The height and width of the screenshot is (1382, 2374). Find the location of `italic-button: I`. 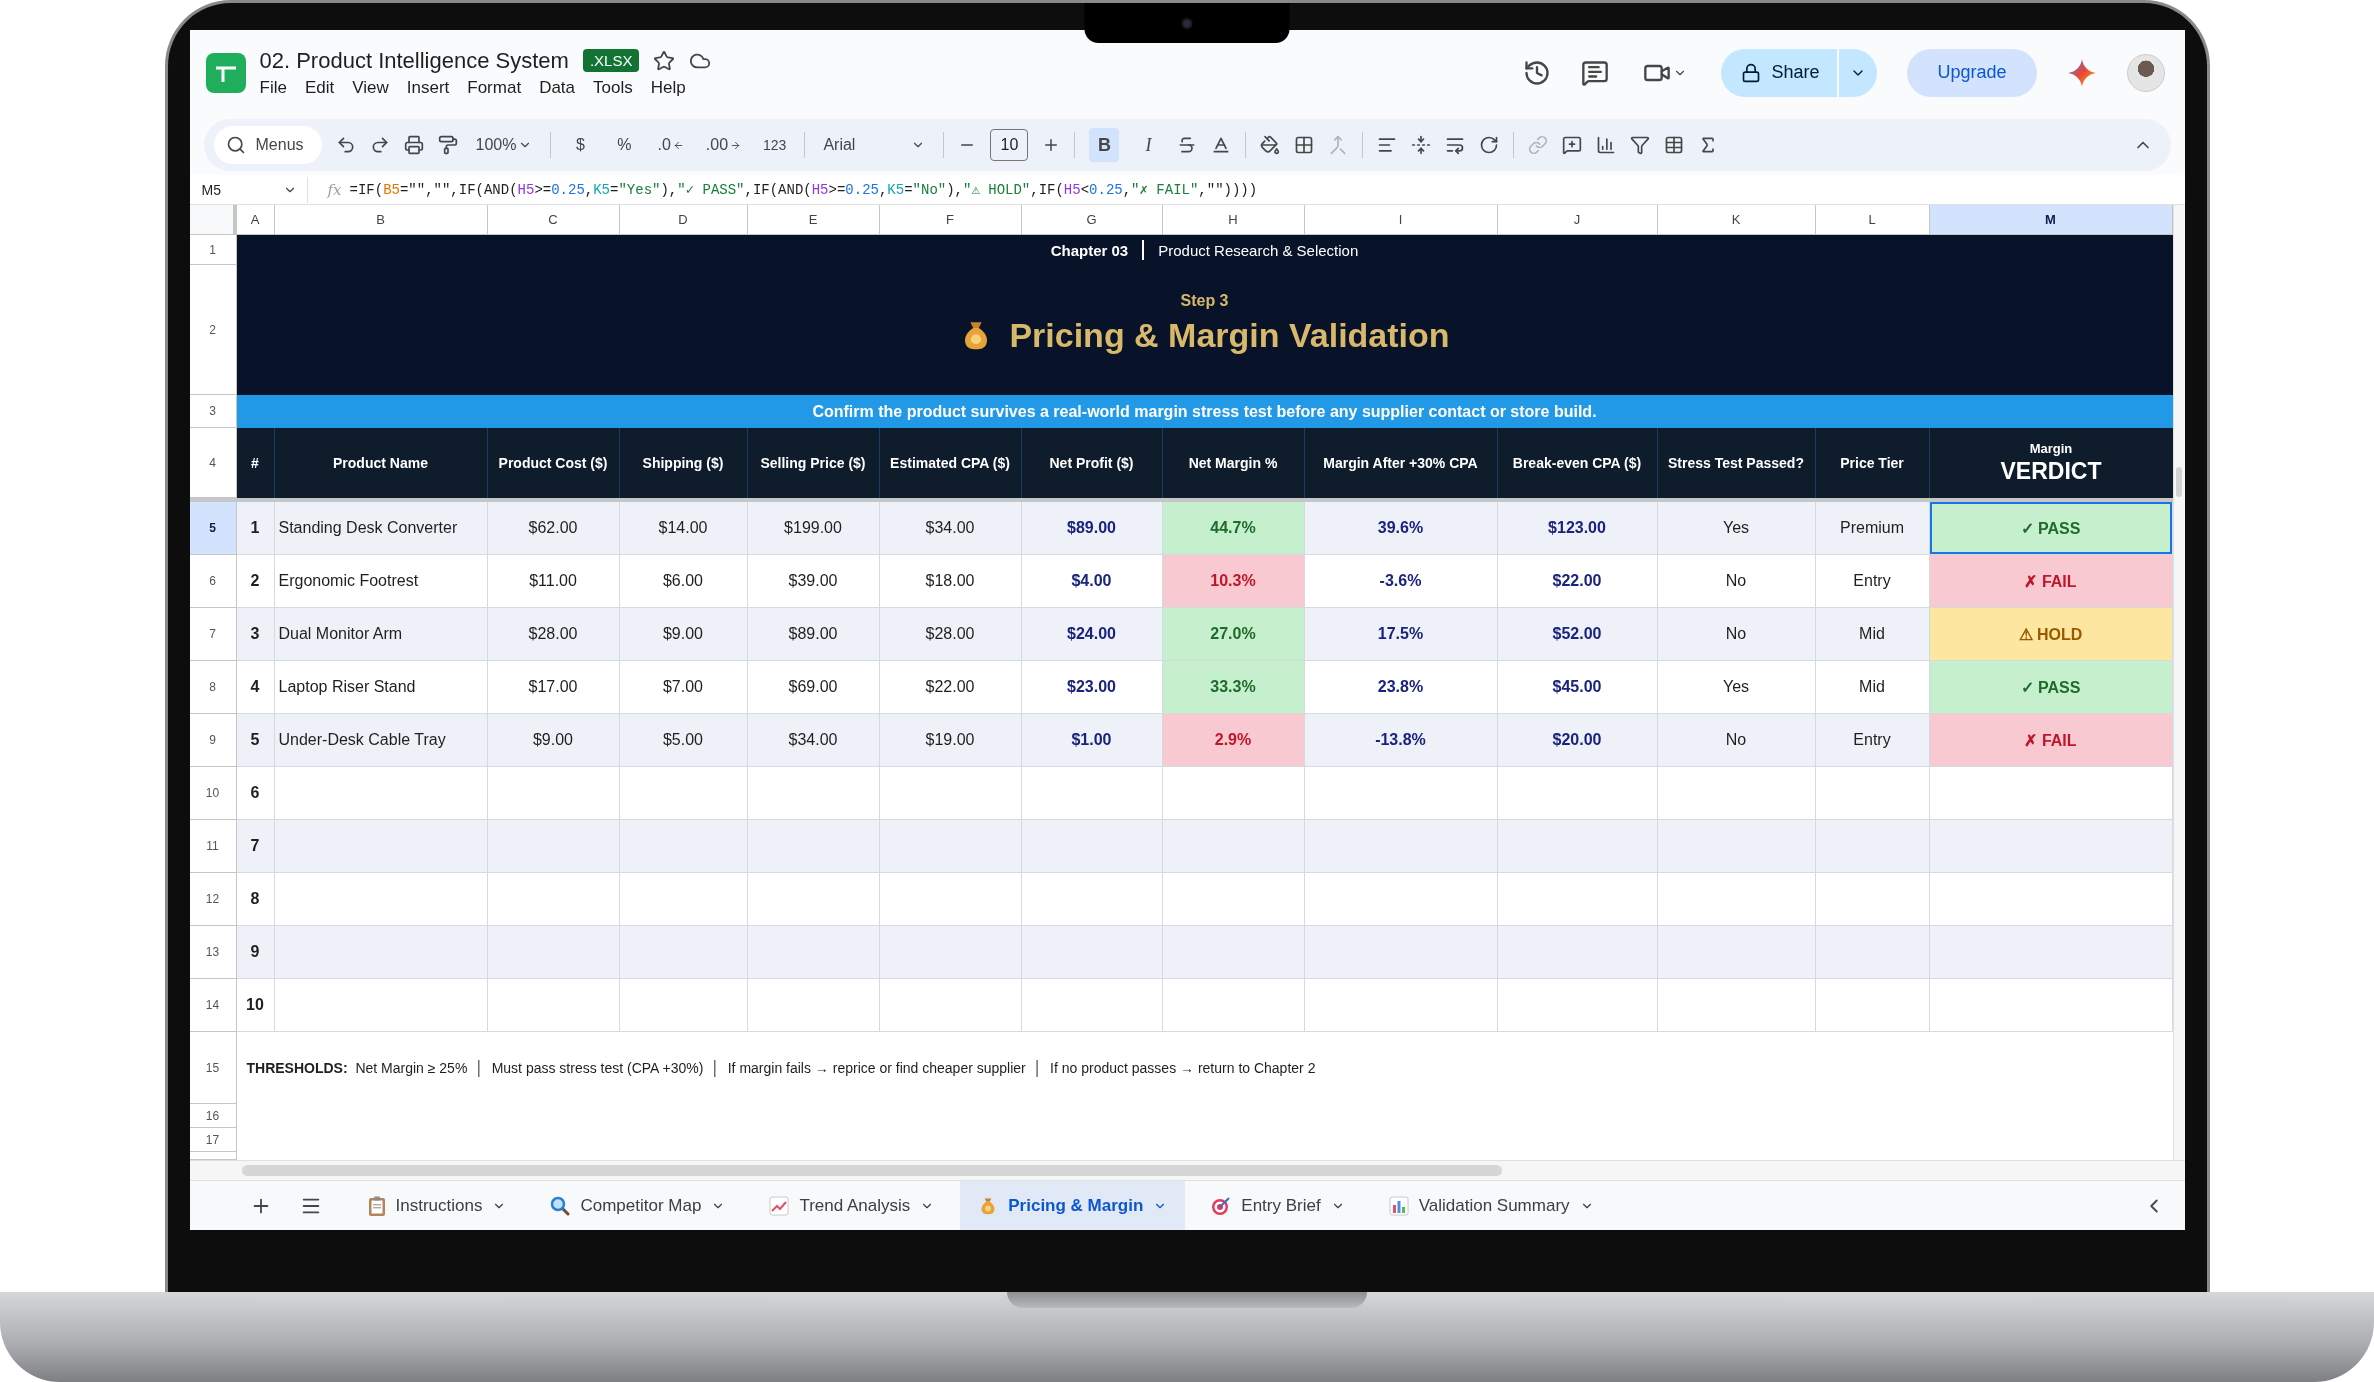

italic-button: I is located at coordinates (1148, 145).